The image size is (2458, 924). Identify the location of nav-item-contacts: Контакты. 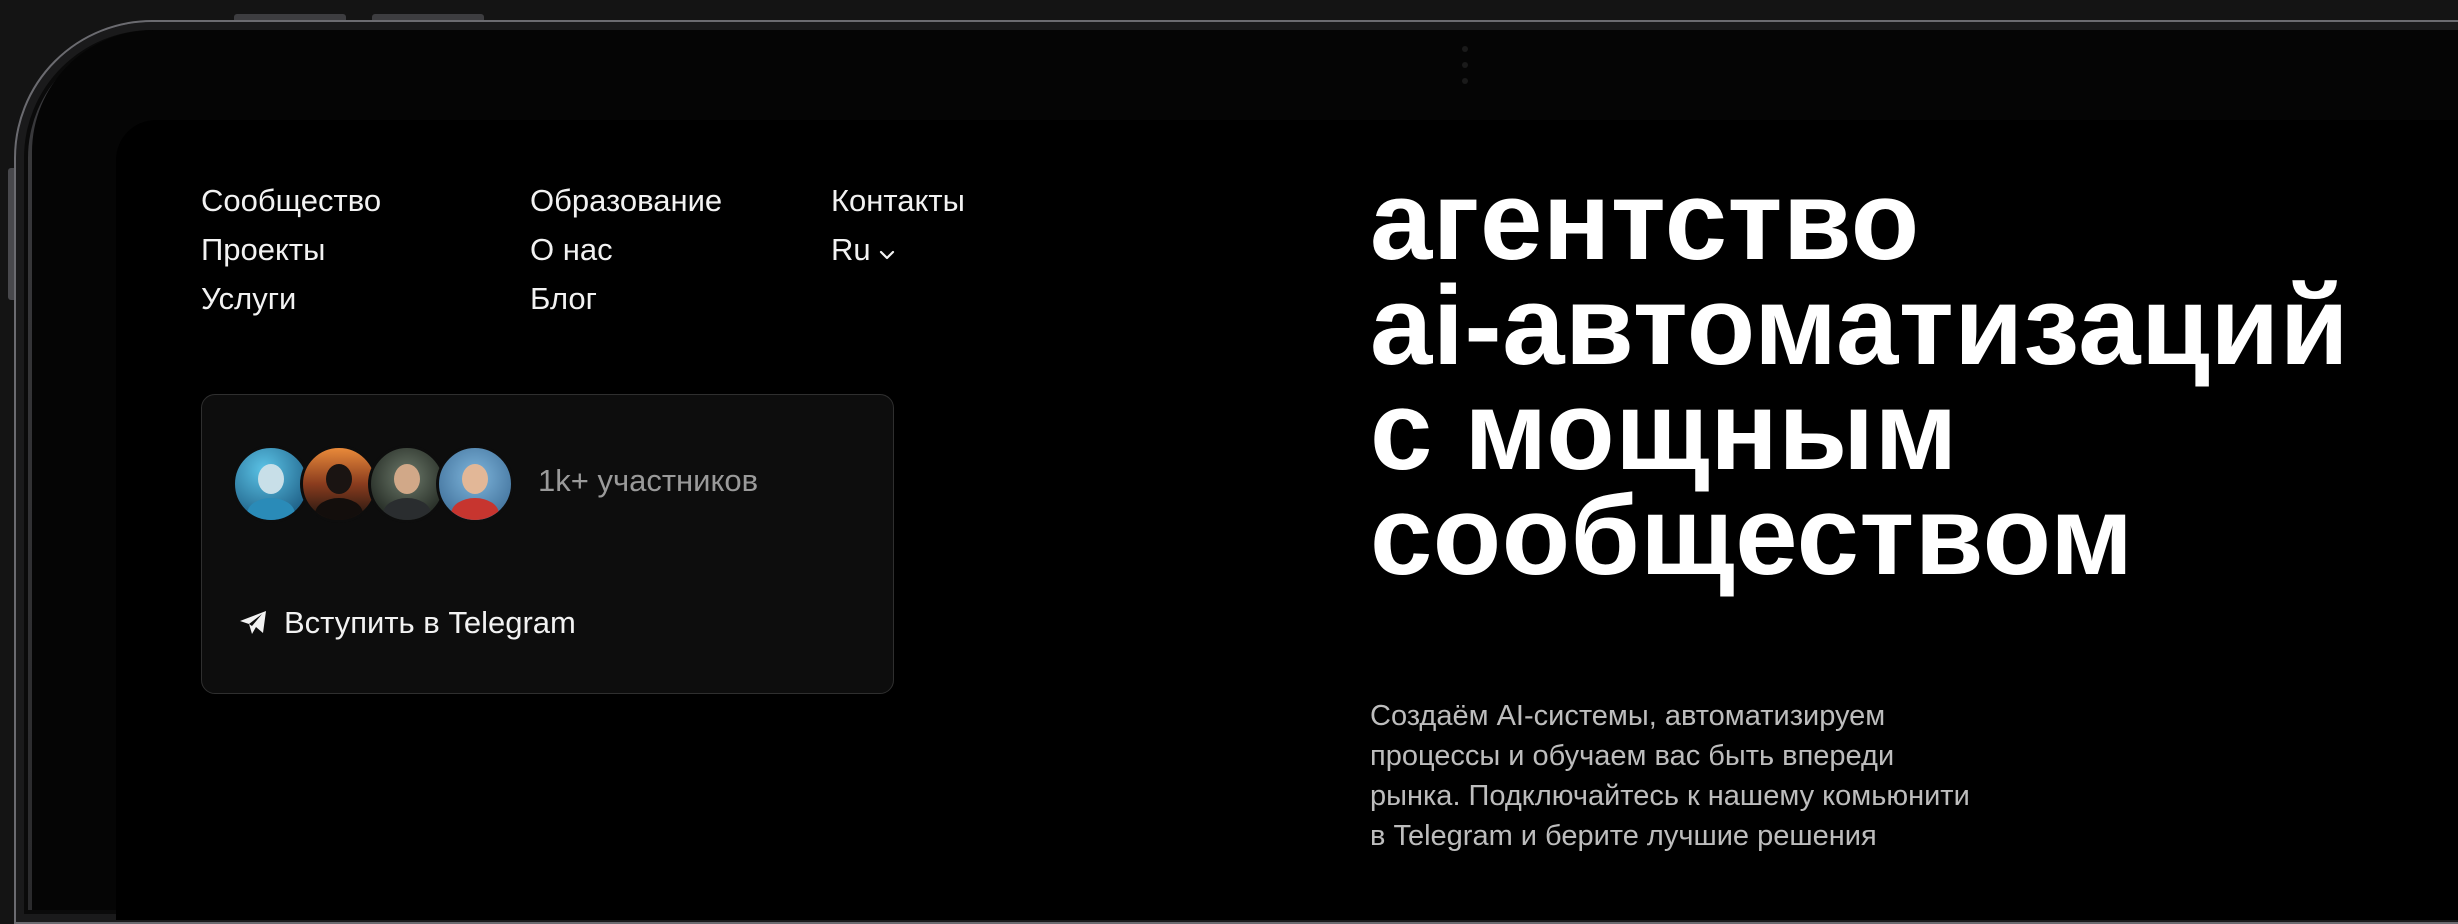
(898, 200).